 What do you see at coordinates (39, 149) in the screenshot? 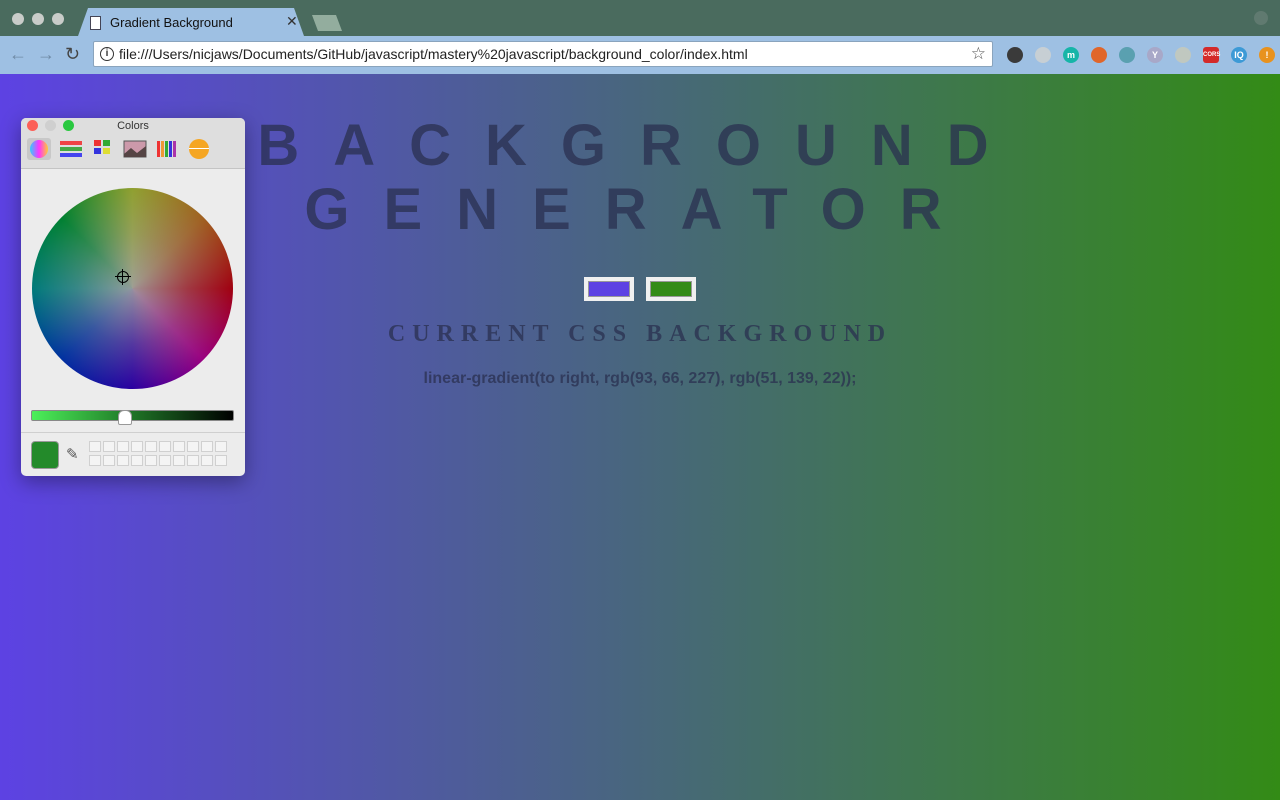
I see `color-wheel-tab` at bounding box center [39, 149].